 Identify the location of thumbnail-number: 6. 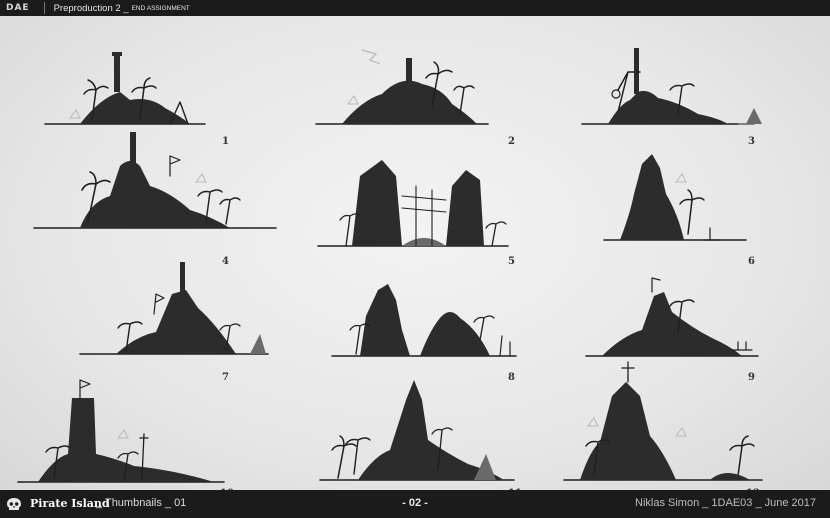
(751, 261).